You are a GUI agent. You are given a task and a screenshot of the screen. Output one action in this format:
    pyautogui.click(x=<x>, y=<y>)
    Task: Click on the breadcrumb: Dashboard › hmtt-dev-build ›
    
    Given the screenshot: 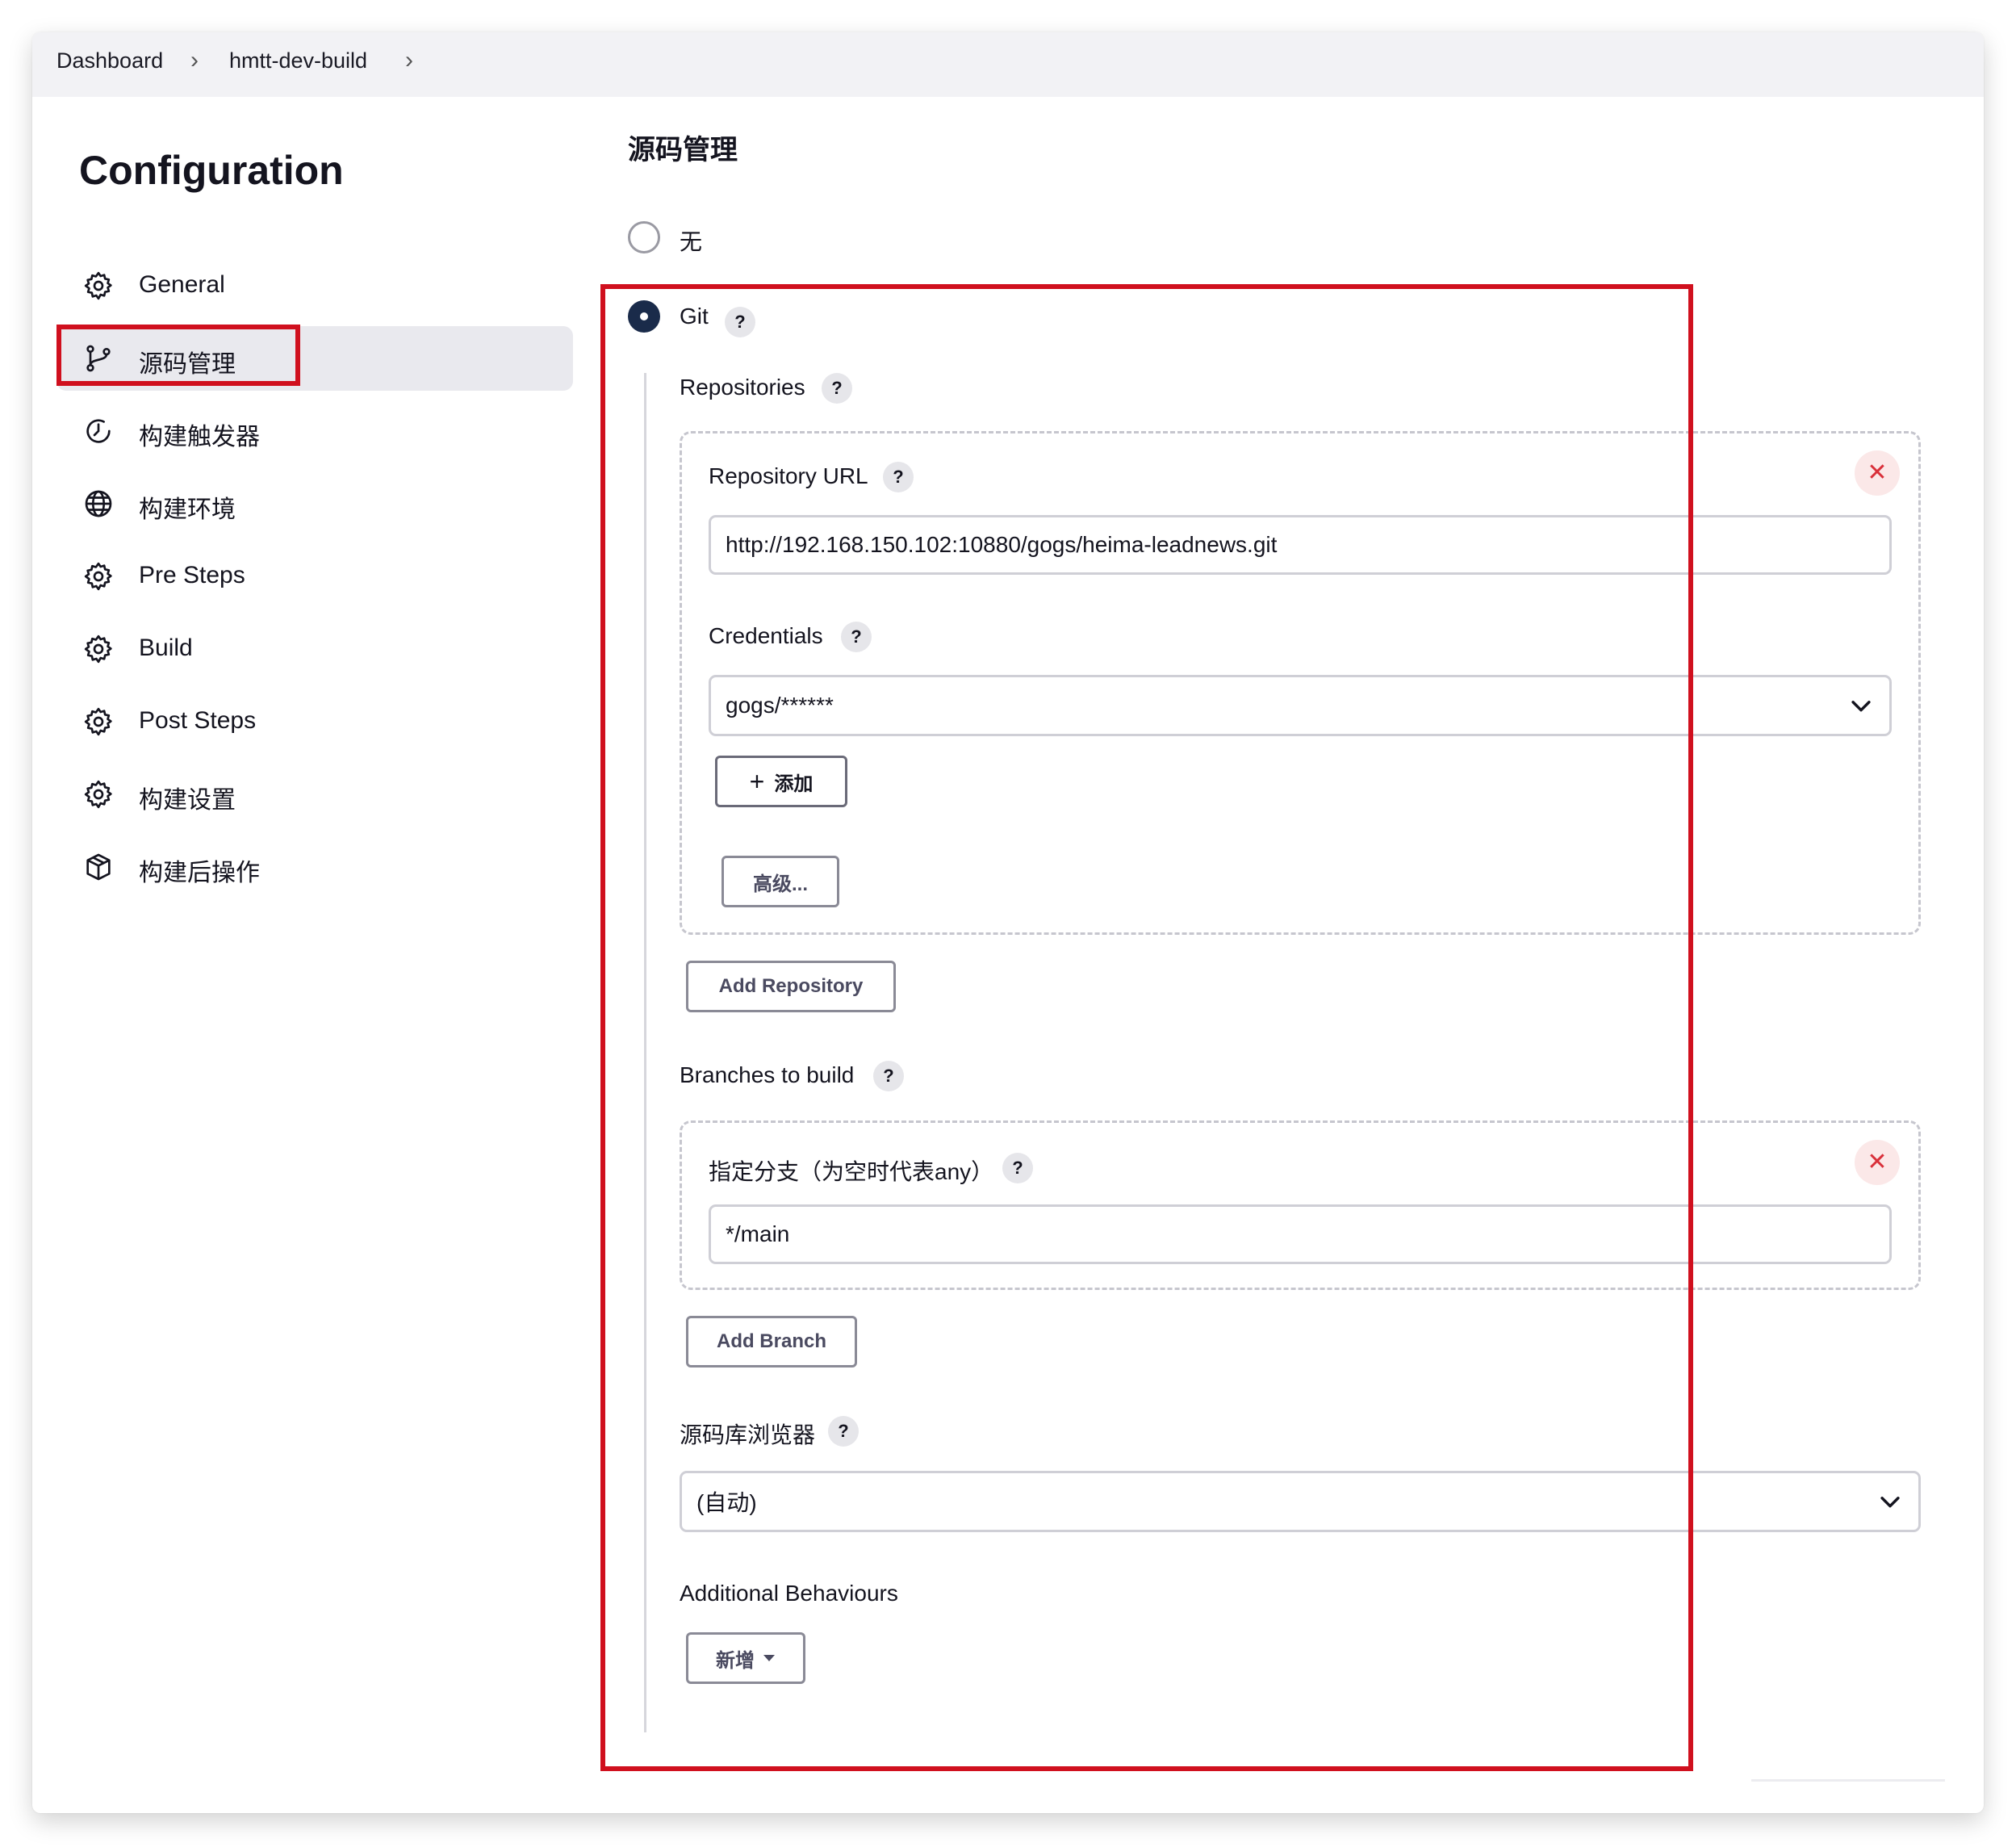 What is the action you would take?
    pyautogui.click(x=1008, y=64)
    